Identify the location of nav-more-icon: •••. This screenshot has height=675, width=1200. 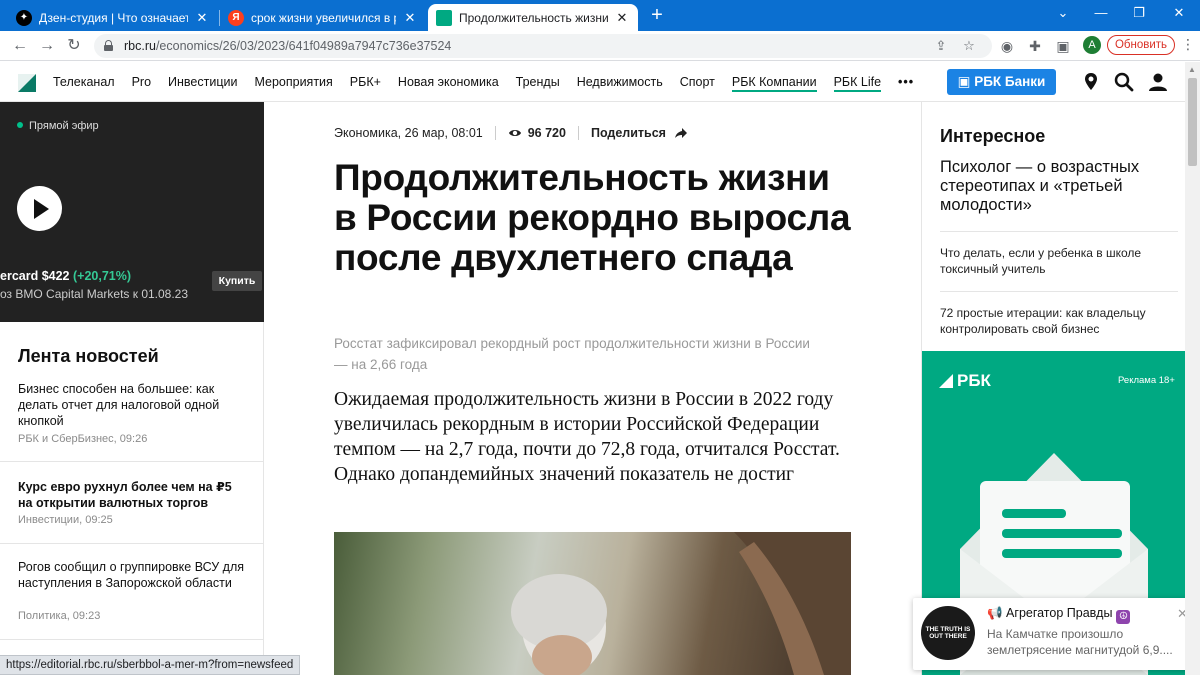
(906, 83).